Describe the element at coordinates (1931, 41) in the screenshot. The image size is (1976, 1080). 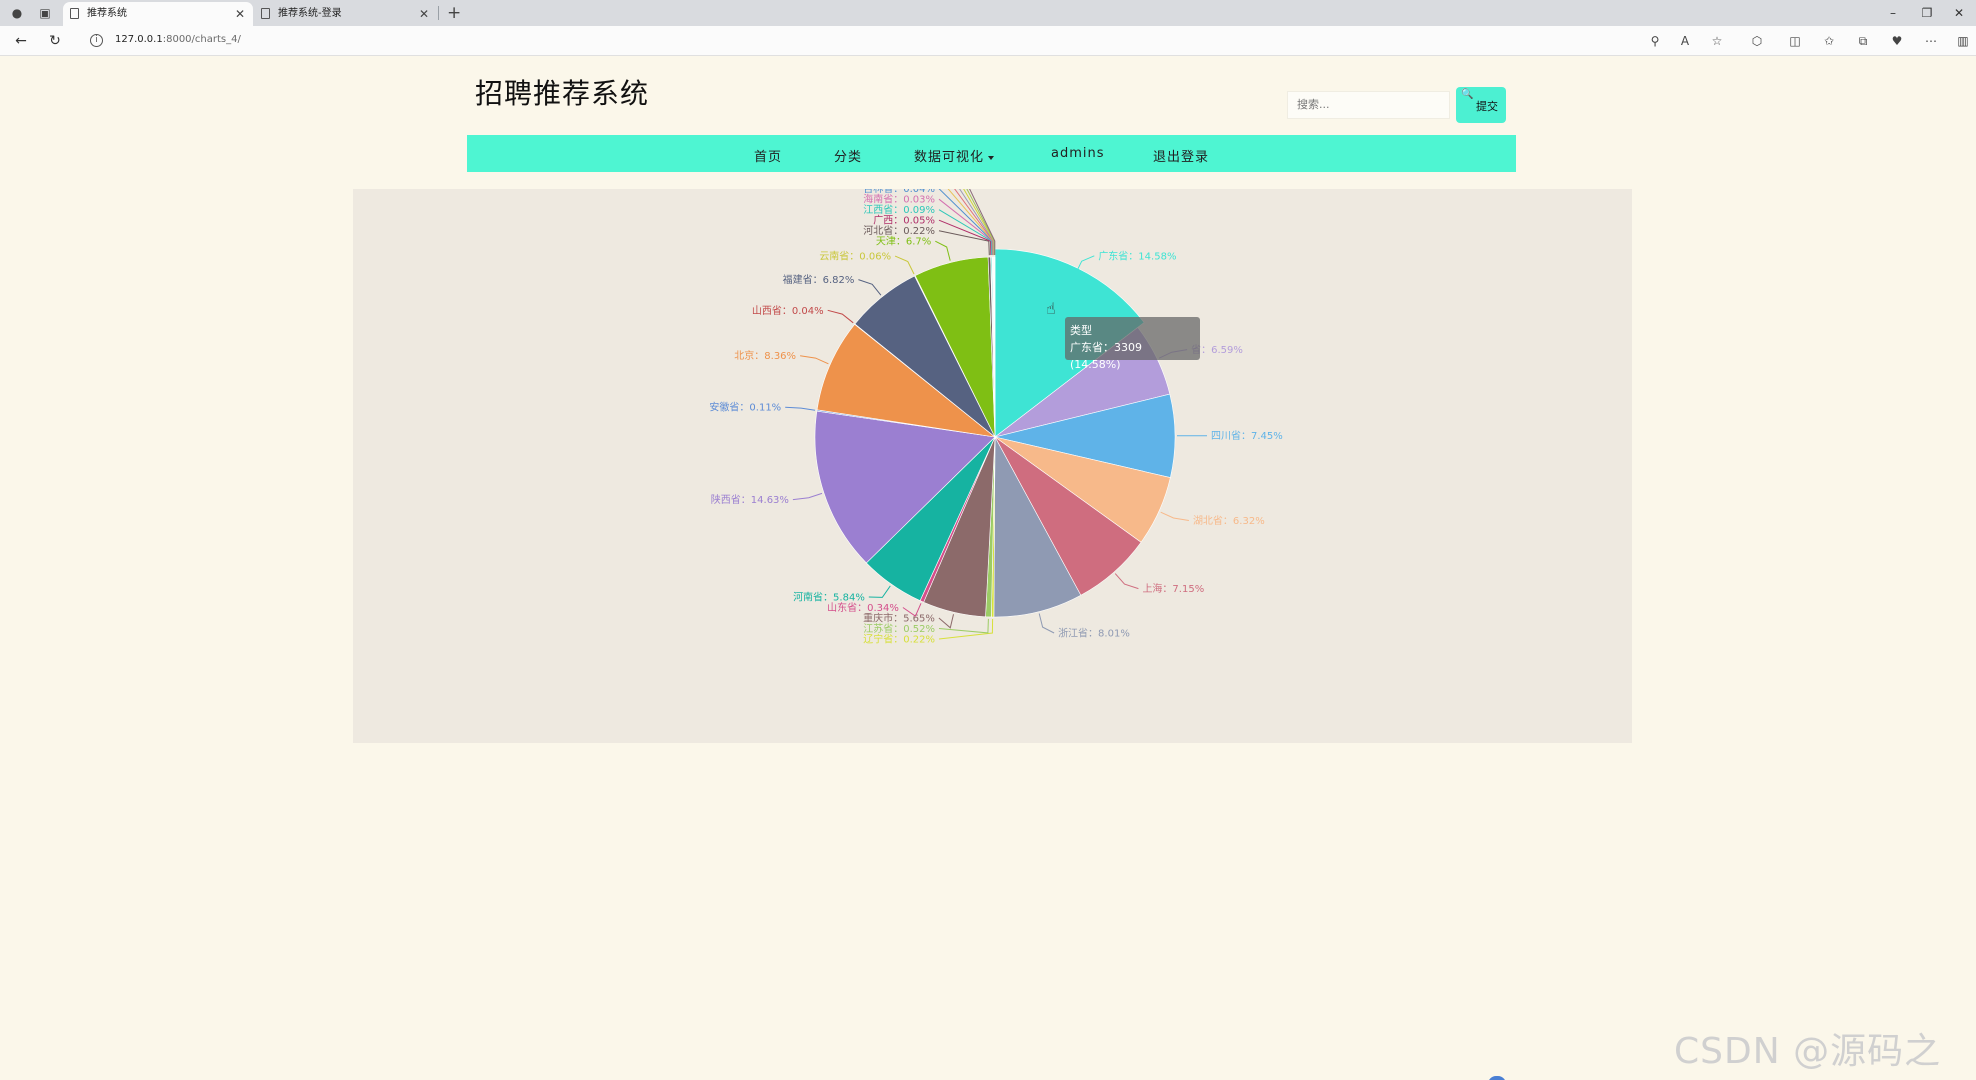
I see `more-menu-icon: ⋯` at that location.